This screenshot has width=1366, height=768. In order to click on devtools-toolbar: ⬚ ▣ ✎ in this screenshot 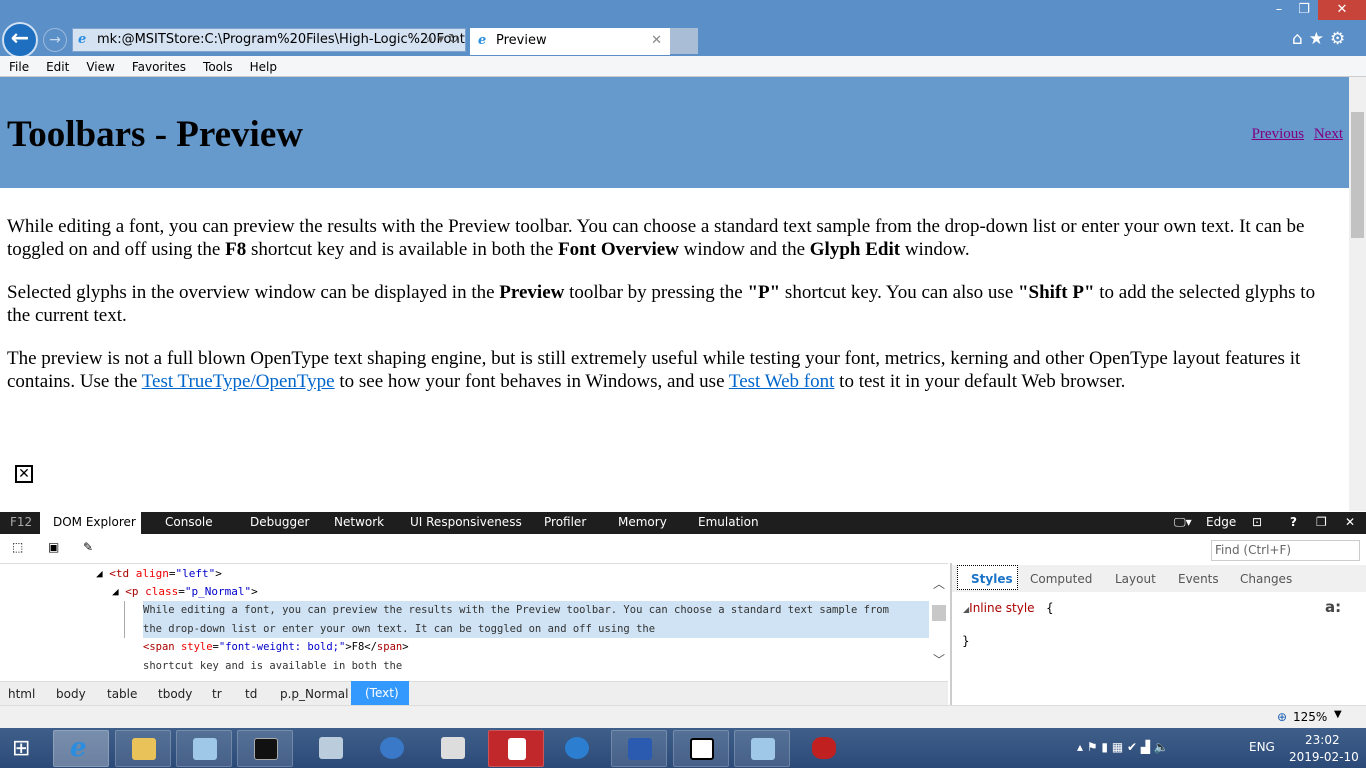, I will do `click(683, 548)`.